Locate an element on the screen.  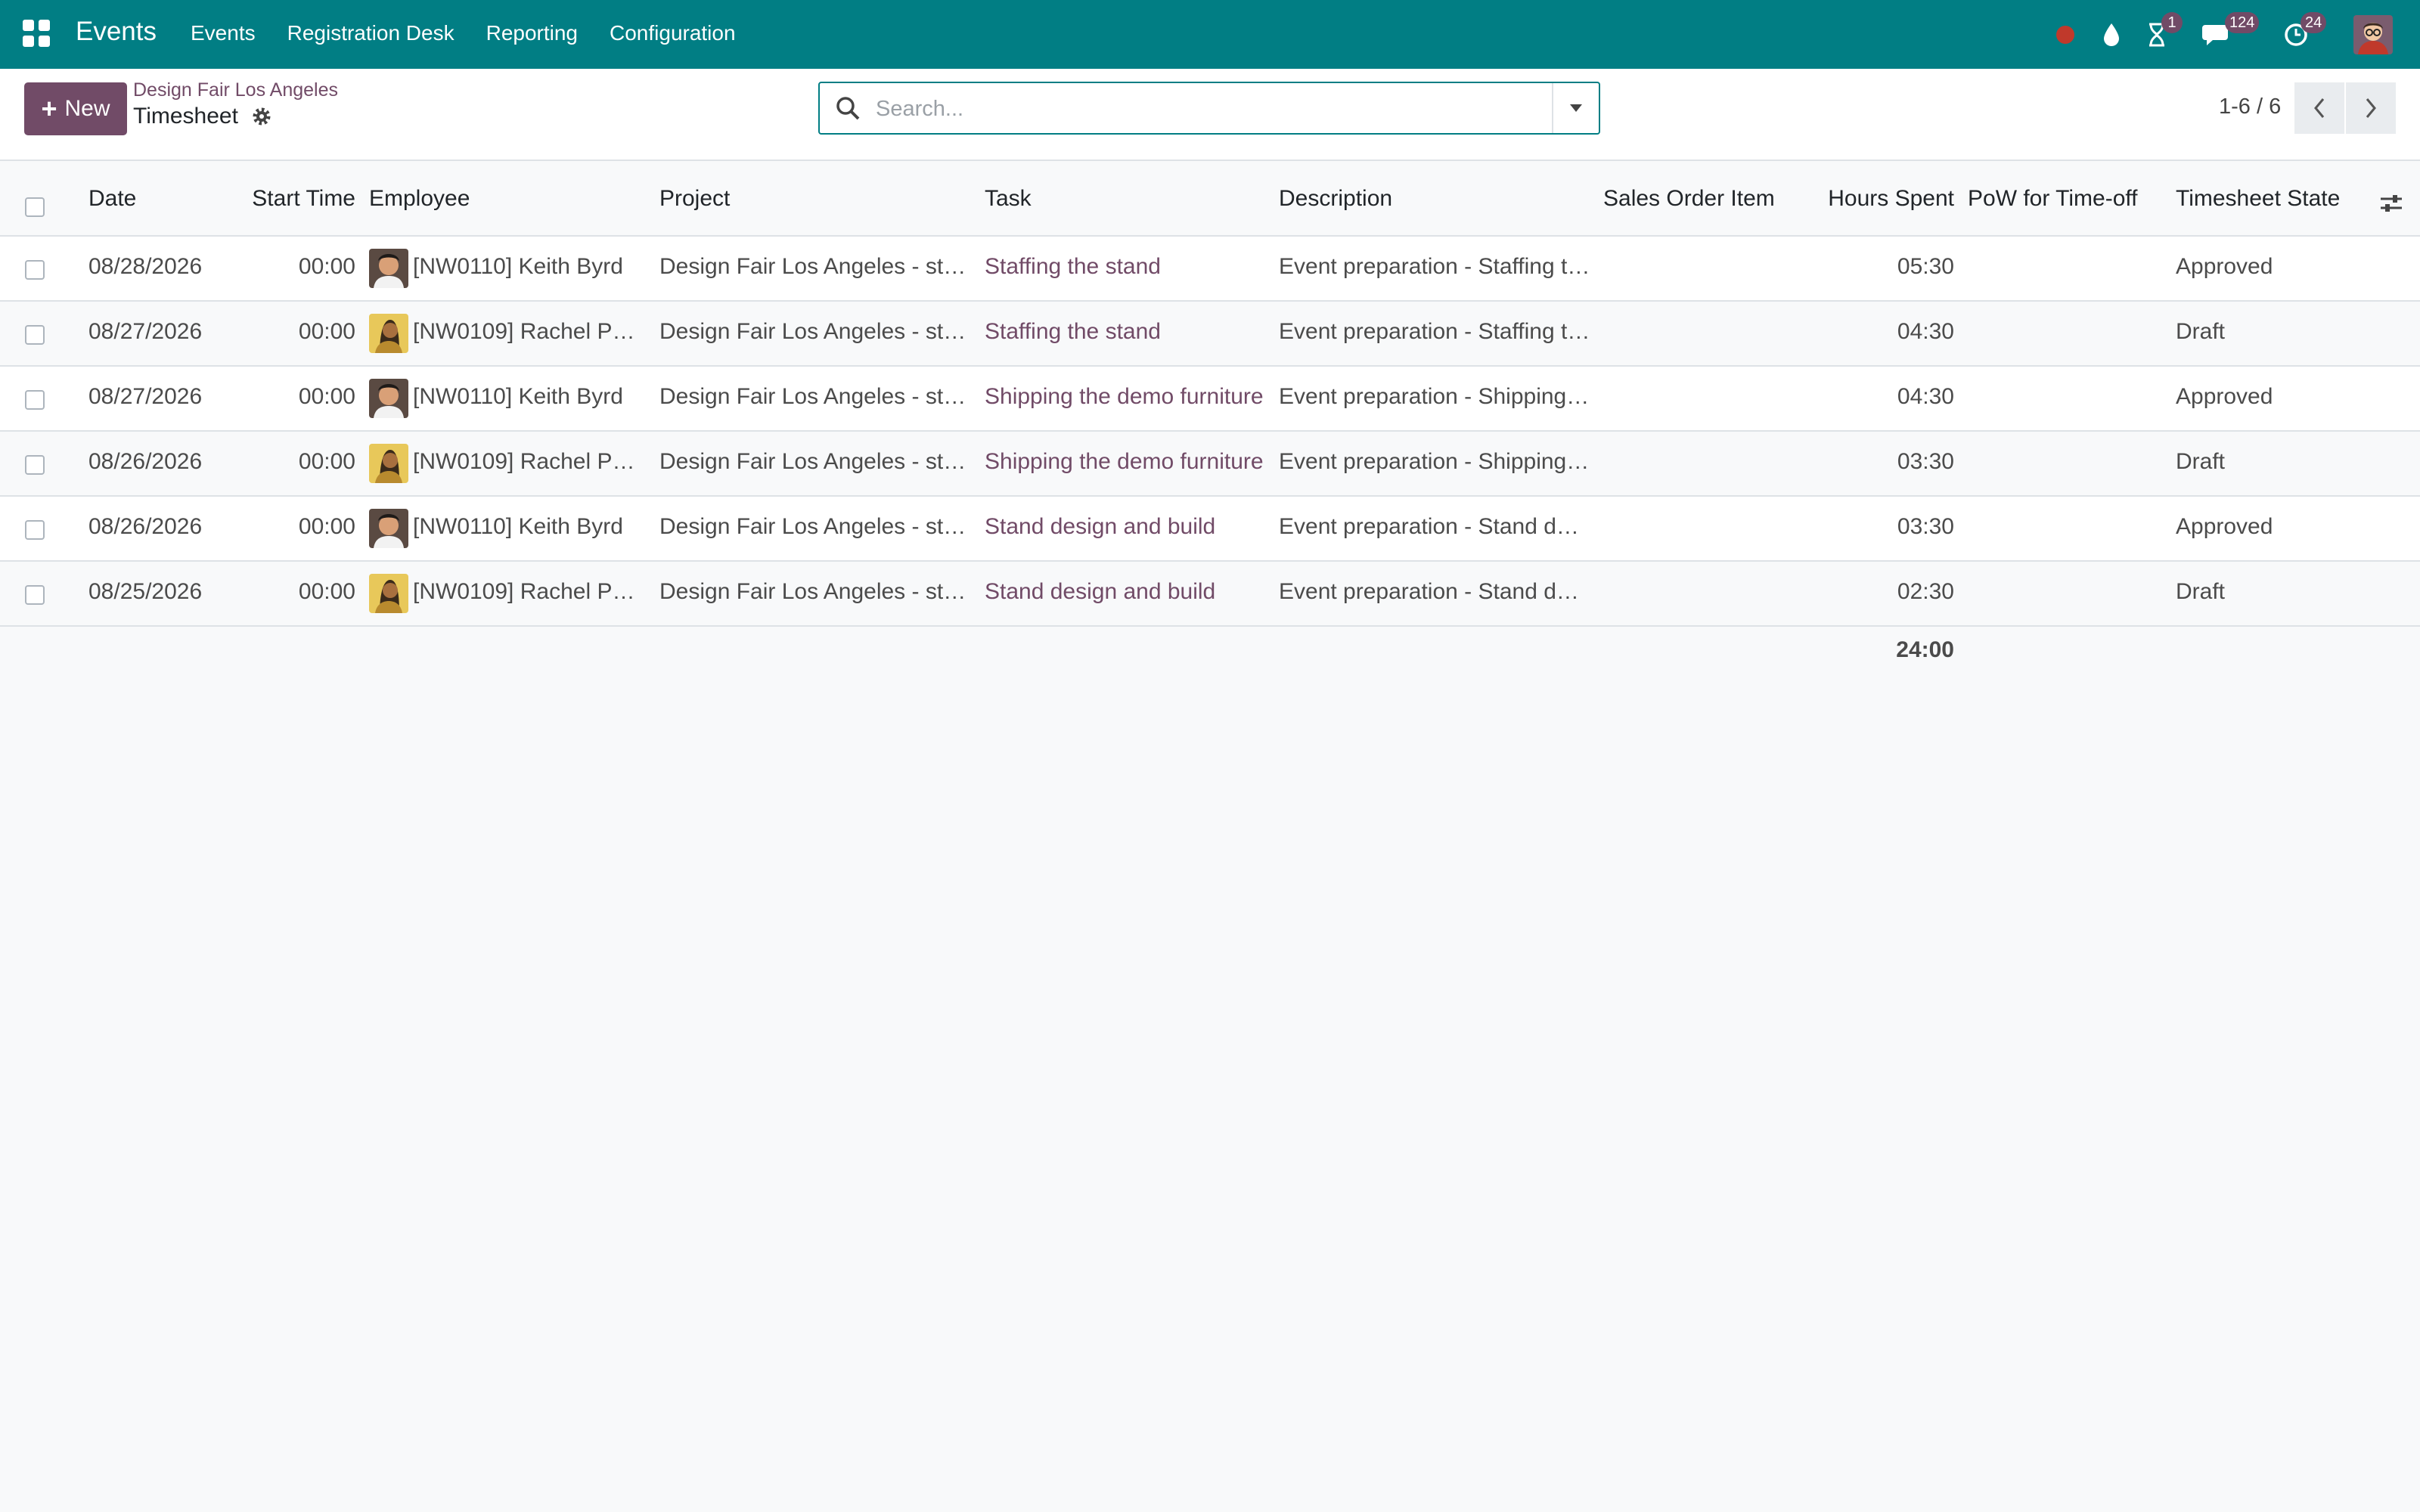
menu-item-configuration: Configuration is located at coordinates (673, 33).